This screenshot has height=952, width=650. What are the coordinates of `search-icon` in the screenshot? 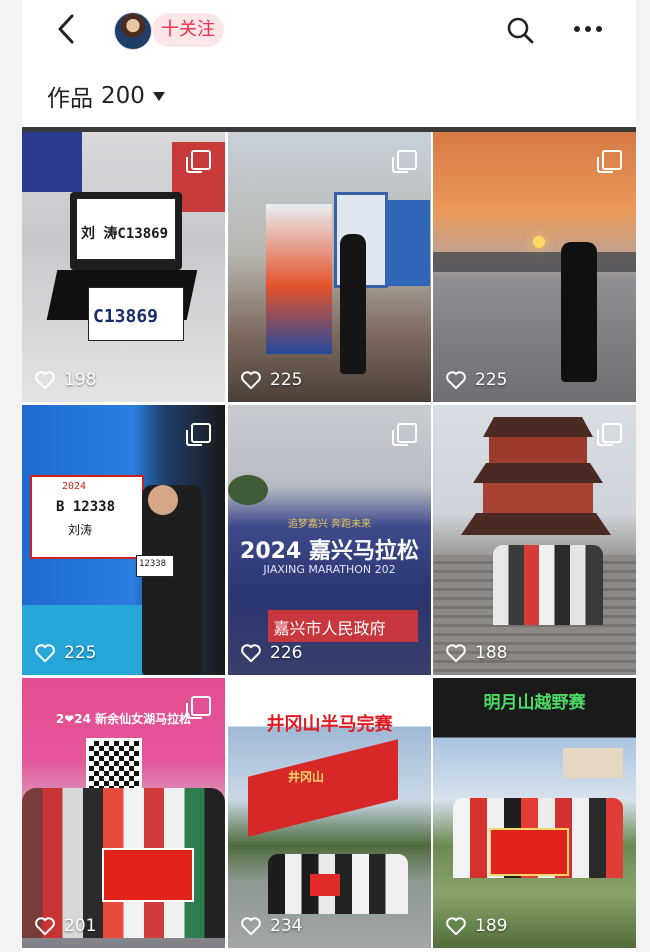 It's located at (520, 30).